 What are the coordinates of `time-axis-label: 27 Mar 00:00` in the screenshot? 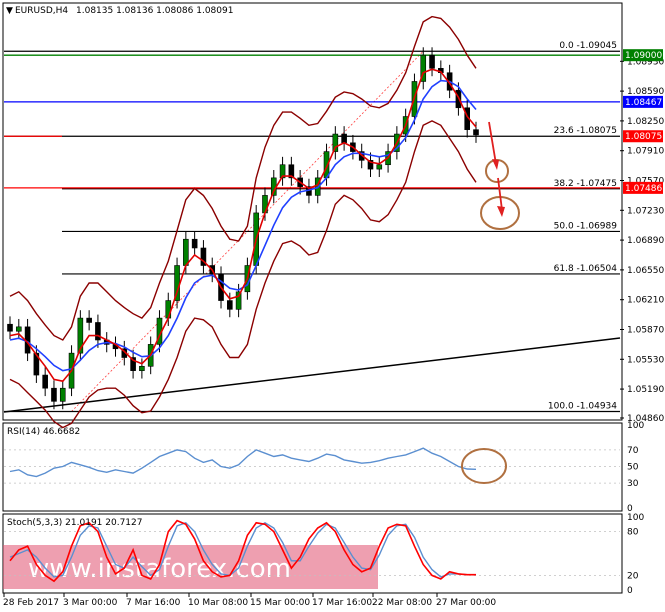 It's located at (466, 603).